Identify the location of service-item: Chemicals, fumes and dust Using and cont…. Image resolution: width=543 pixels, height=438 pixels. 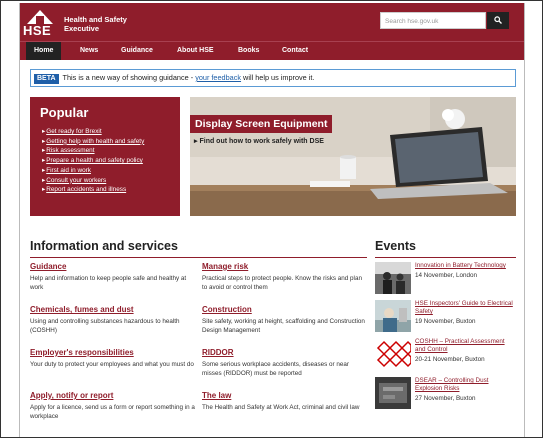
(112, 320).